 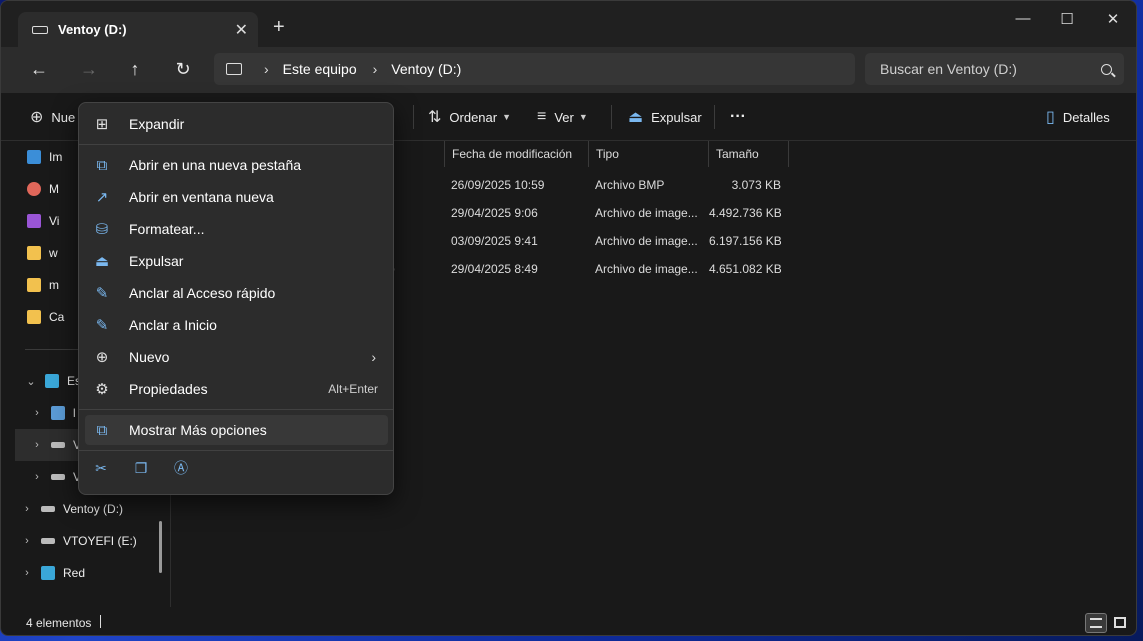 What do you see at coordinates (279, 27) in the screenshot?
I see `new-tab-button: +` at bounding box center [279, 27].